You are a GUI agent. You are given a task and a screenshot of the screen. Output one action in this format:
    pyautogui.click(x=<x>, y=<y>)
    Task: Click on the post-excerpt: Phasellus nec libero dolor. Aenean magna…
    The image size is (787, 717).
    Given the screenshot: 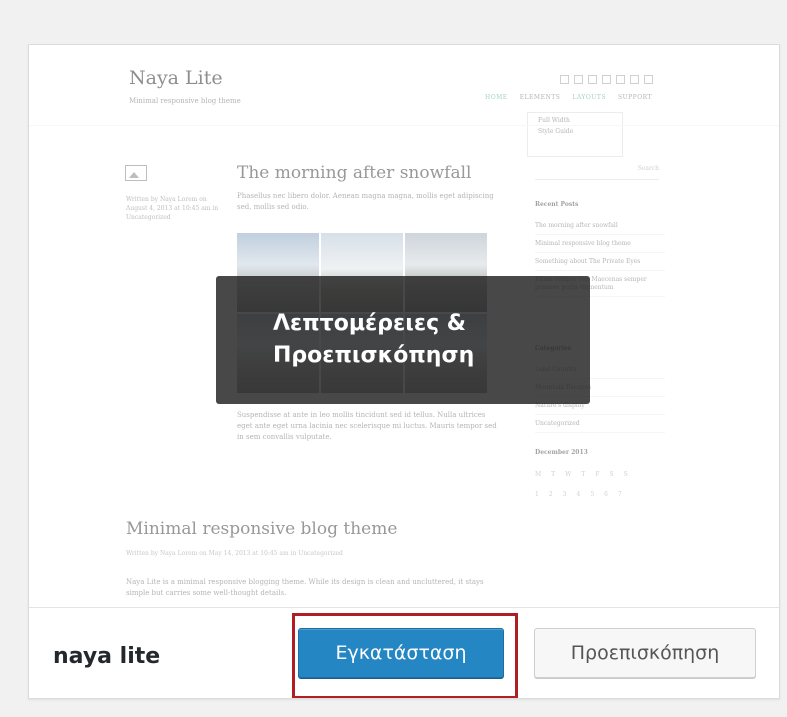 What is the action you would take?
    pyautogui.click(x=365, y=201)
    